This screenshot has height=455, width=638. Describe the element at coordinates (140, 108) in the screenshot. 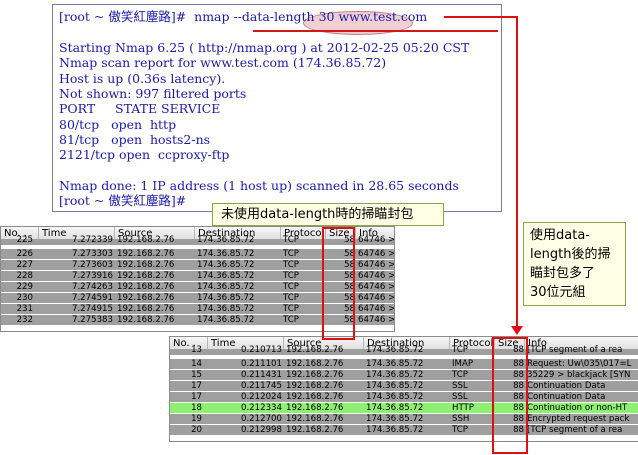

I see `terminal-line: PORT STATE SERVICE` at that location.